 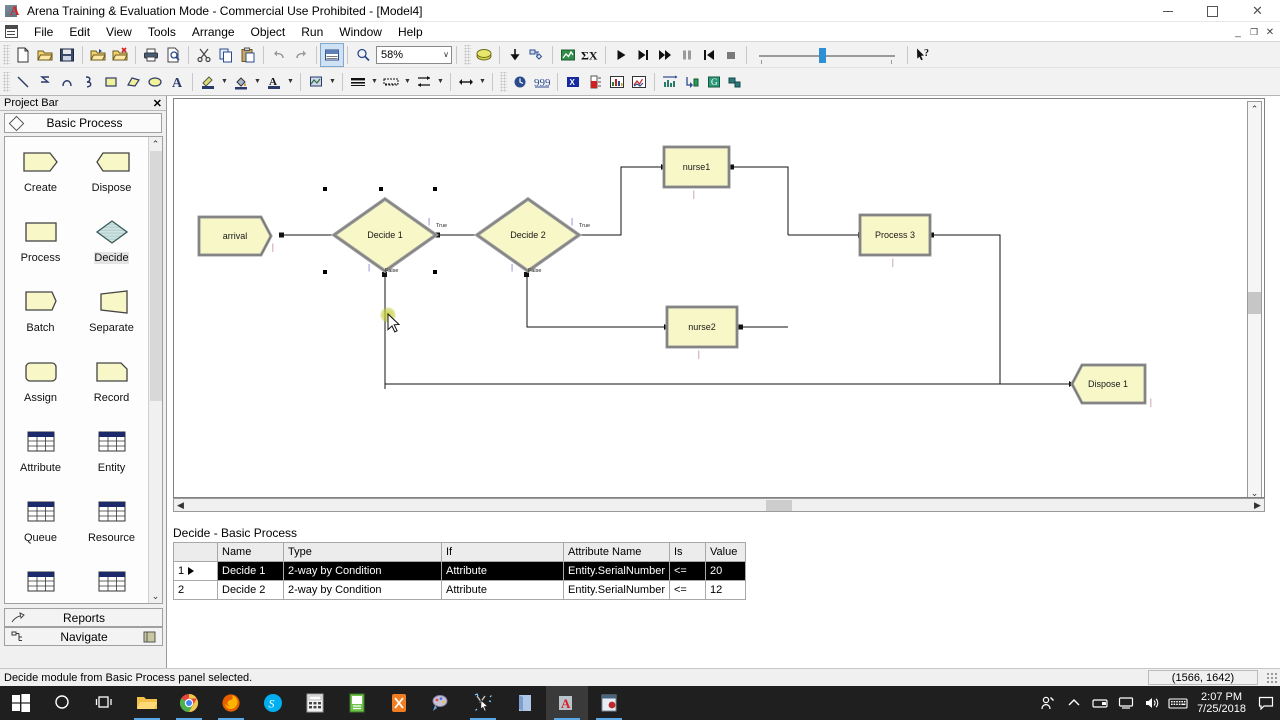 What do you see at coordinates (616, 552) in the screenshot?
I see `column-header-attribute-name: Attribute Name` at bounding box center [616, 552].